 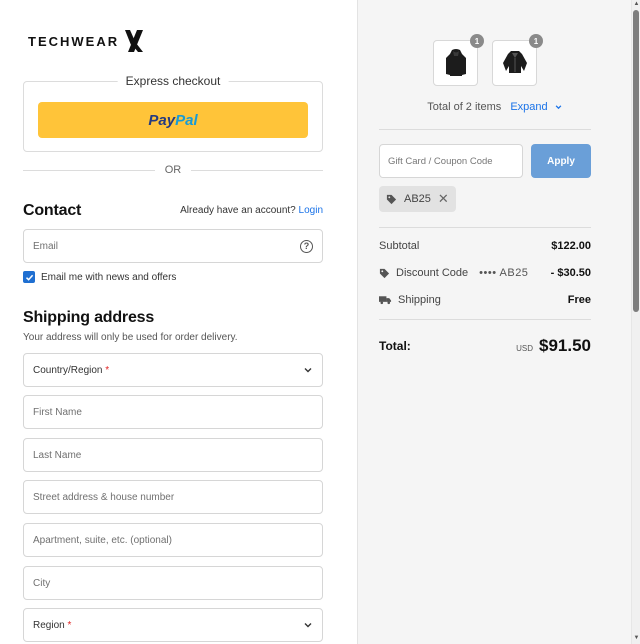 I want to click on account-prompt: Already have an account? Login, so click(x=251, y=210).